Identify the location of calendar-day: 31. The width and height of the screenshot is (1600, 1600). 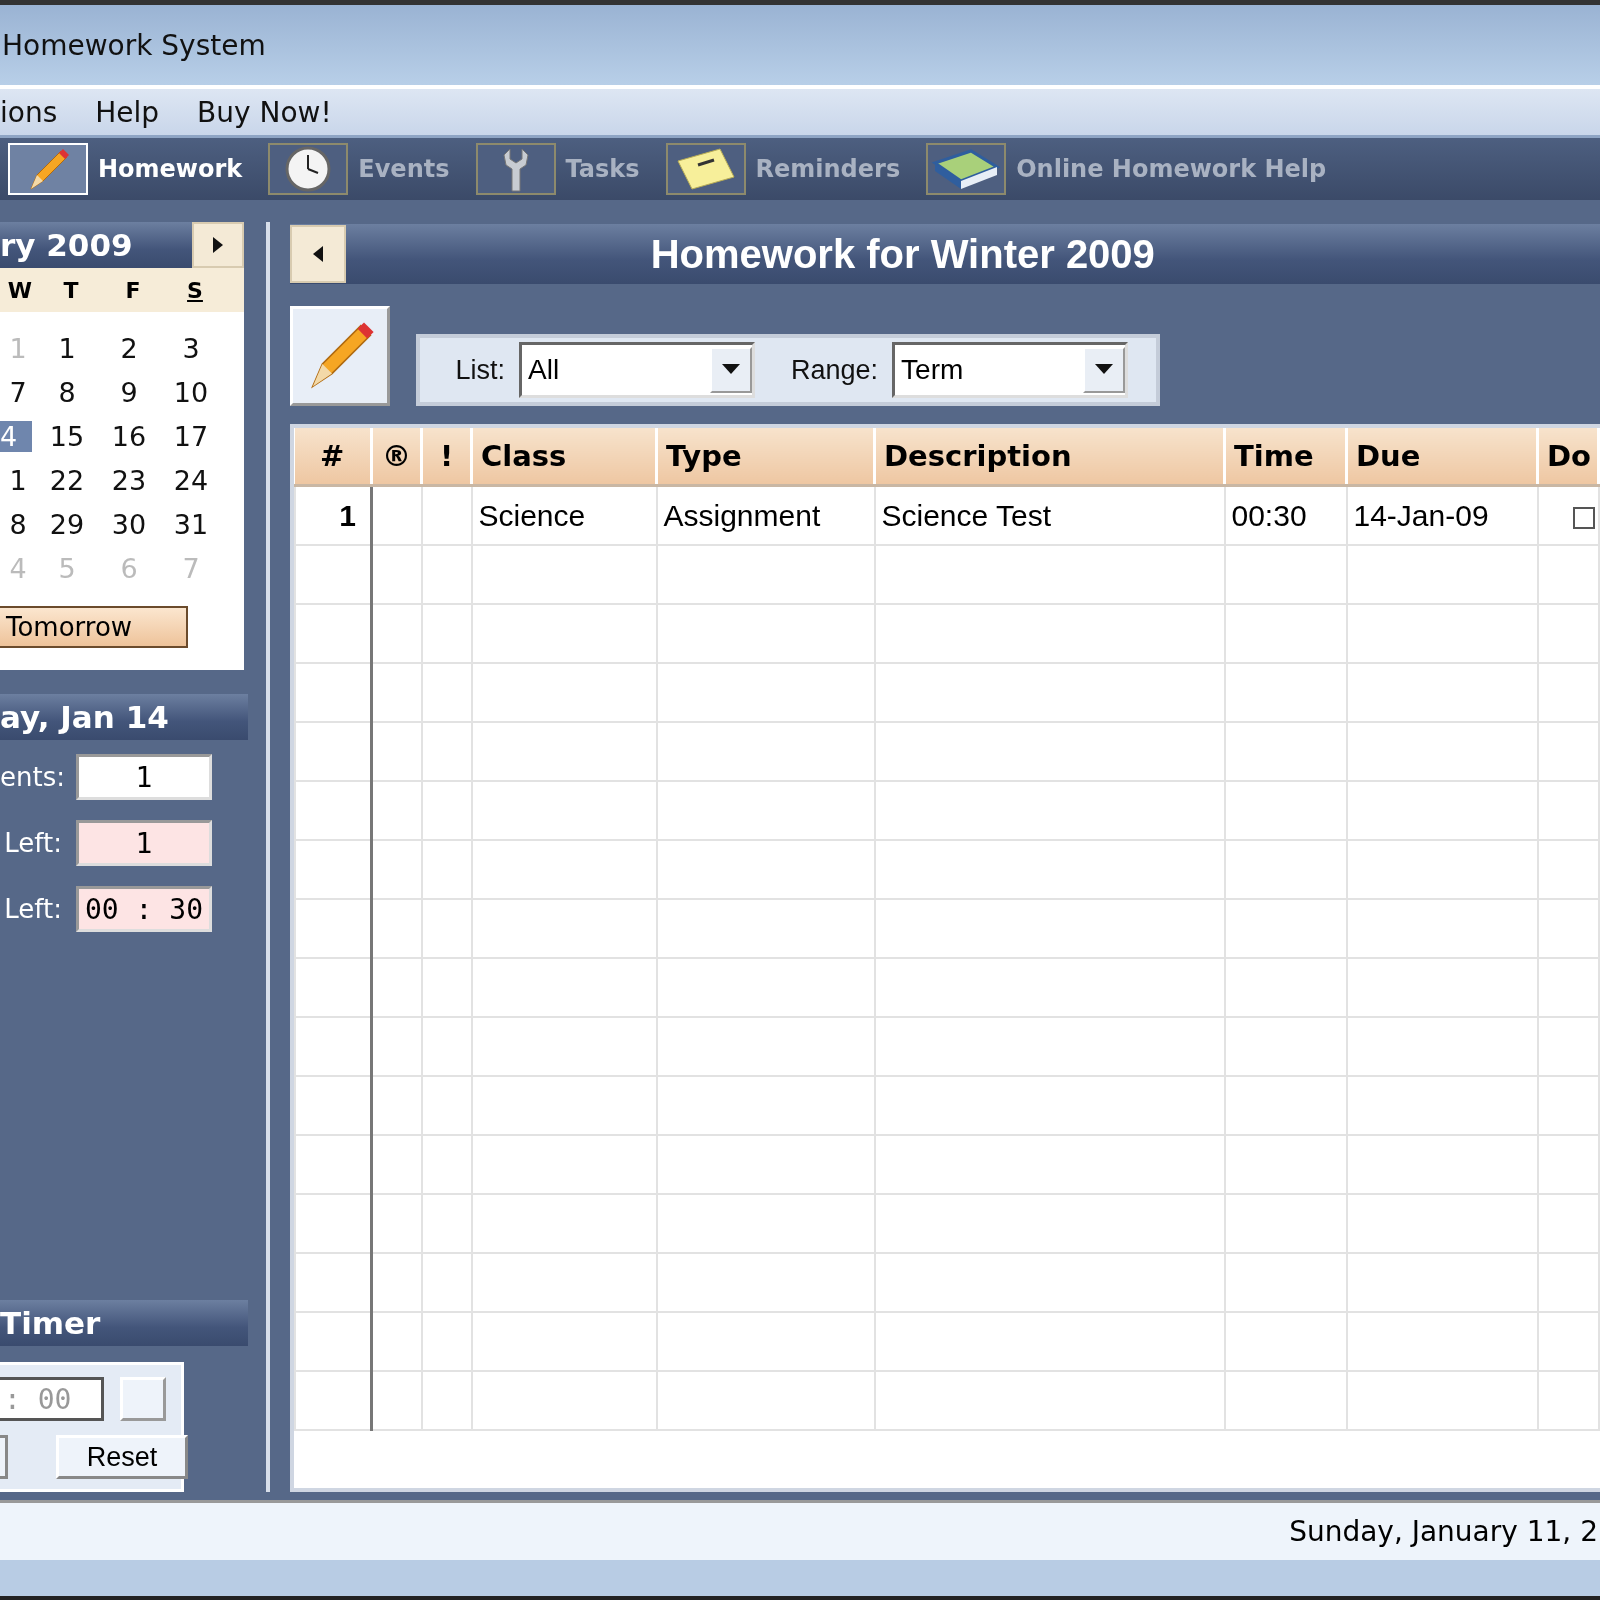
(191, 524).